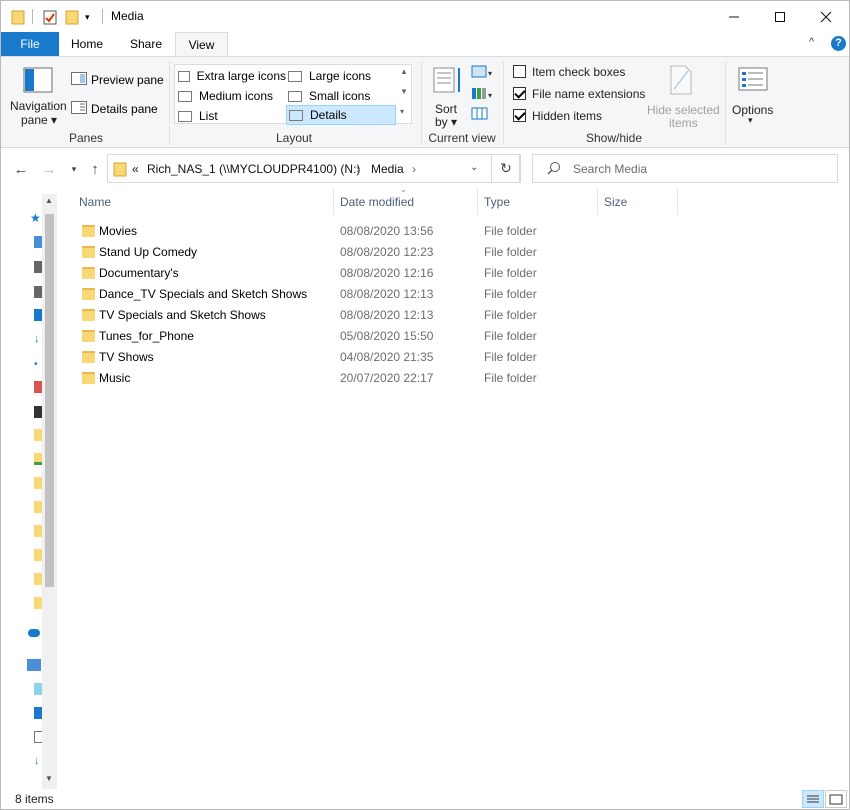  Describe the element at coordinates (446, 109) in the screenshot. I see `sort-by-label: Sort` at that location.